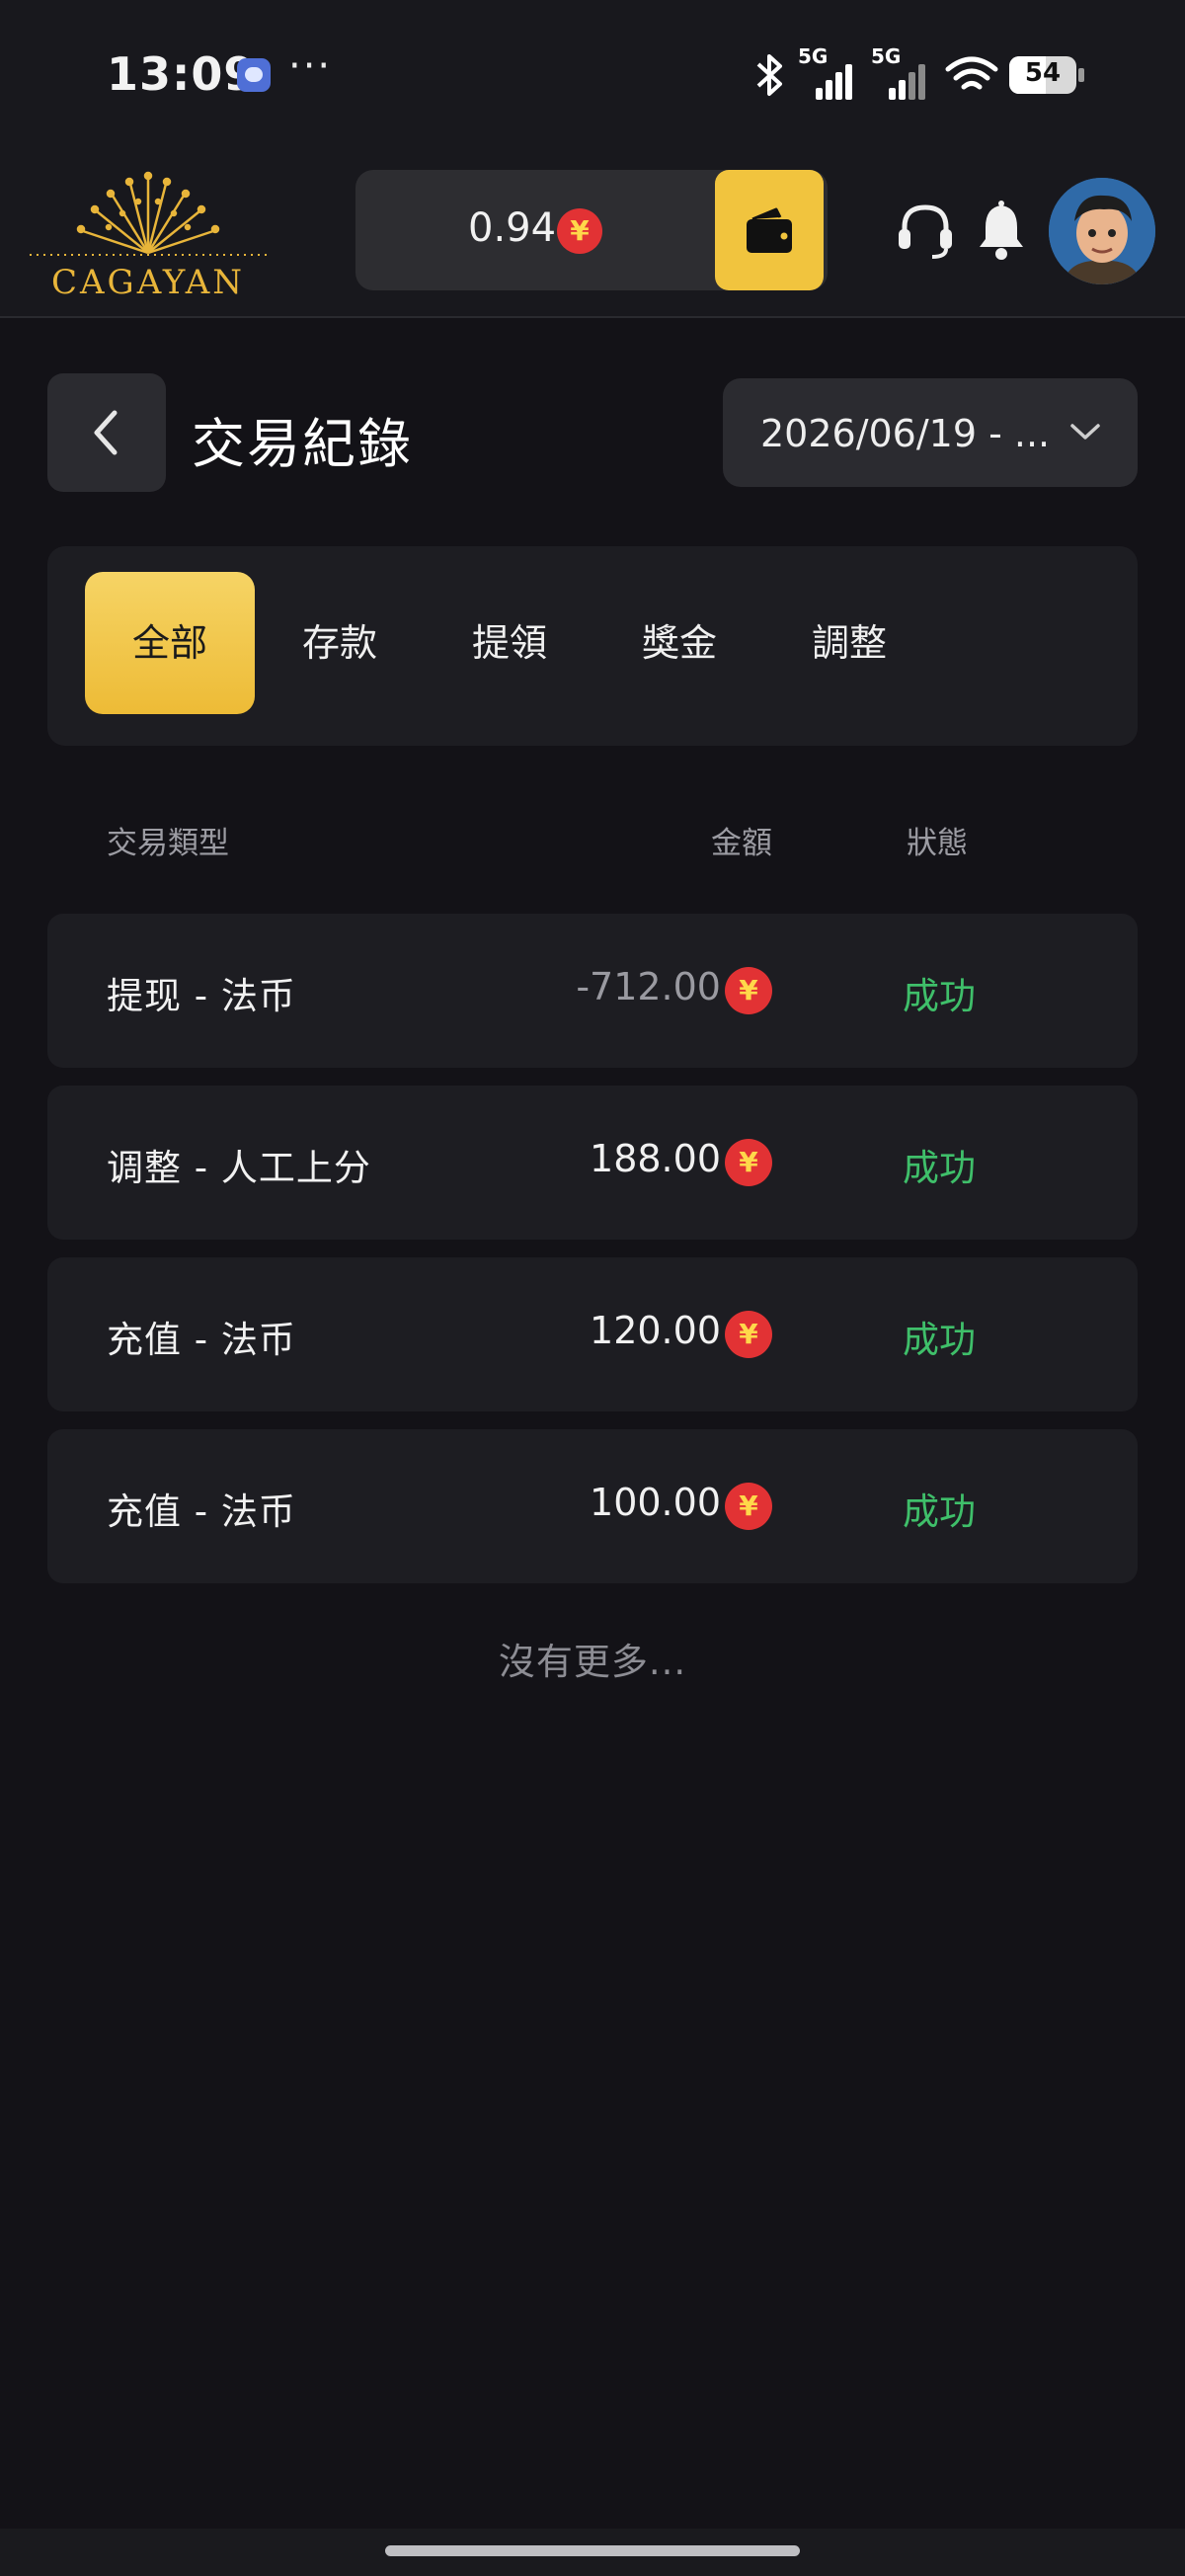 This screenshot has width=1185, height=2576. I want to click on chevron-left-icon, so click(106, 432).